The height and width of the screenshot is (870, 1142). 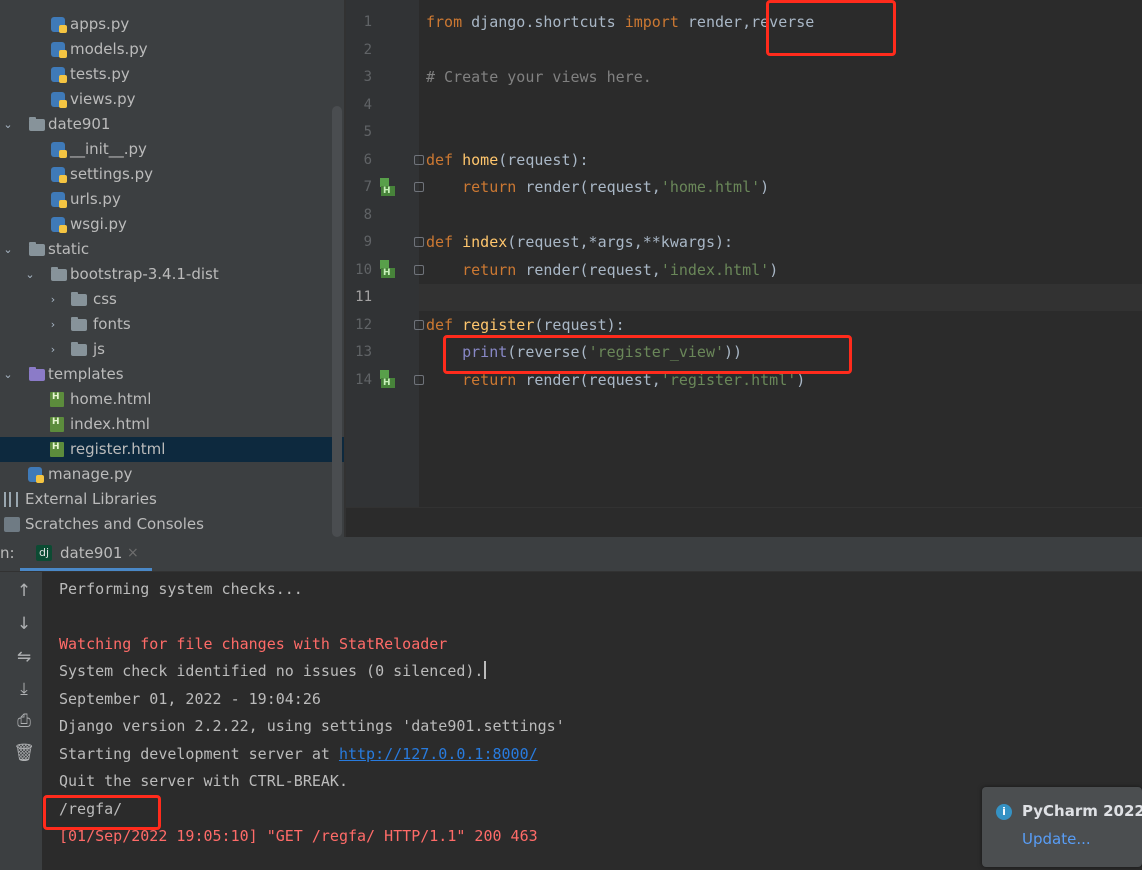 I want to click on highlight-box, so click(x=831, y=28).